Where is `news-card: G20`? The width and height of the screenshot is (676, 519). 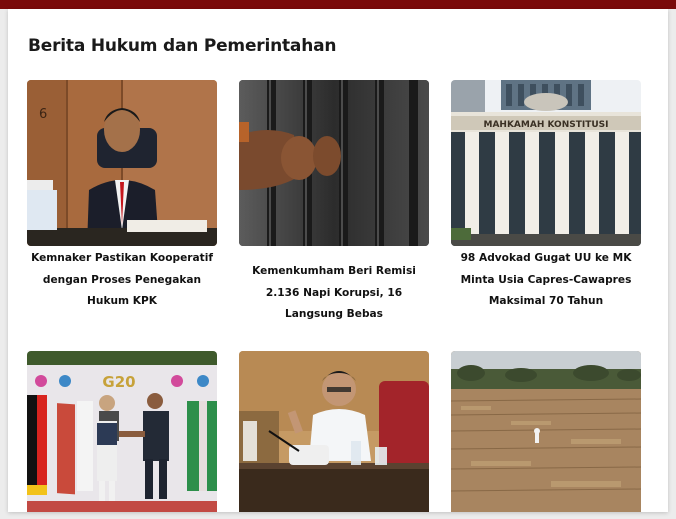
news-card: G20 is located at coordinates (122, 431).